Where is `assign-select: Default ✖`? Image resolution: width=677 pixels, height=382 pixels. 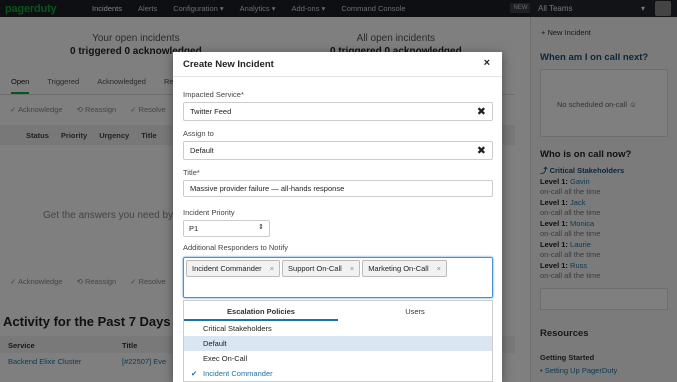
assign-select: Default ✖ is located at coordinates (338, 150).